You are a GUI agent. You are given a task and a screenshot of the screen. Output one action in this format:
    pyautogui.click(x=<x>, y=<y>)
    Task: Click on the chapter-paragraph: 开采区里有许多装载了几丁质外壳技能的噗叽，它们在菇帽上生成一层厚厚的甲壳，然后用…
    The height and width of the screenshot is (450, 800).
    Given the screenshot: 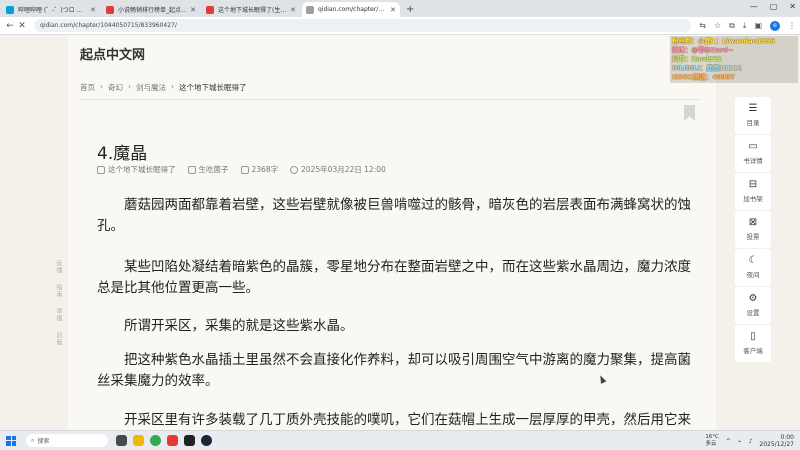 What is the action you would take?
    pyautogui.click(x=407, y=420)
    